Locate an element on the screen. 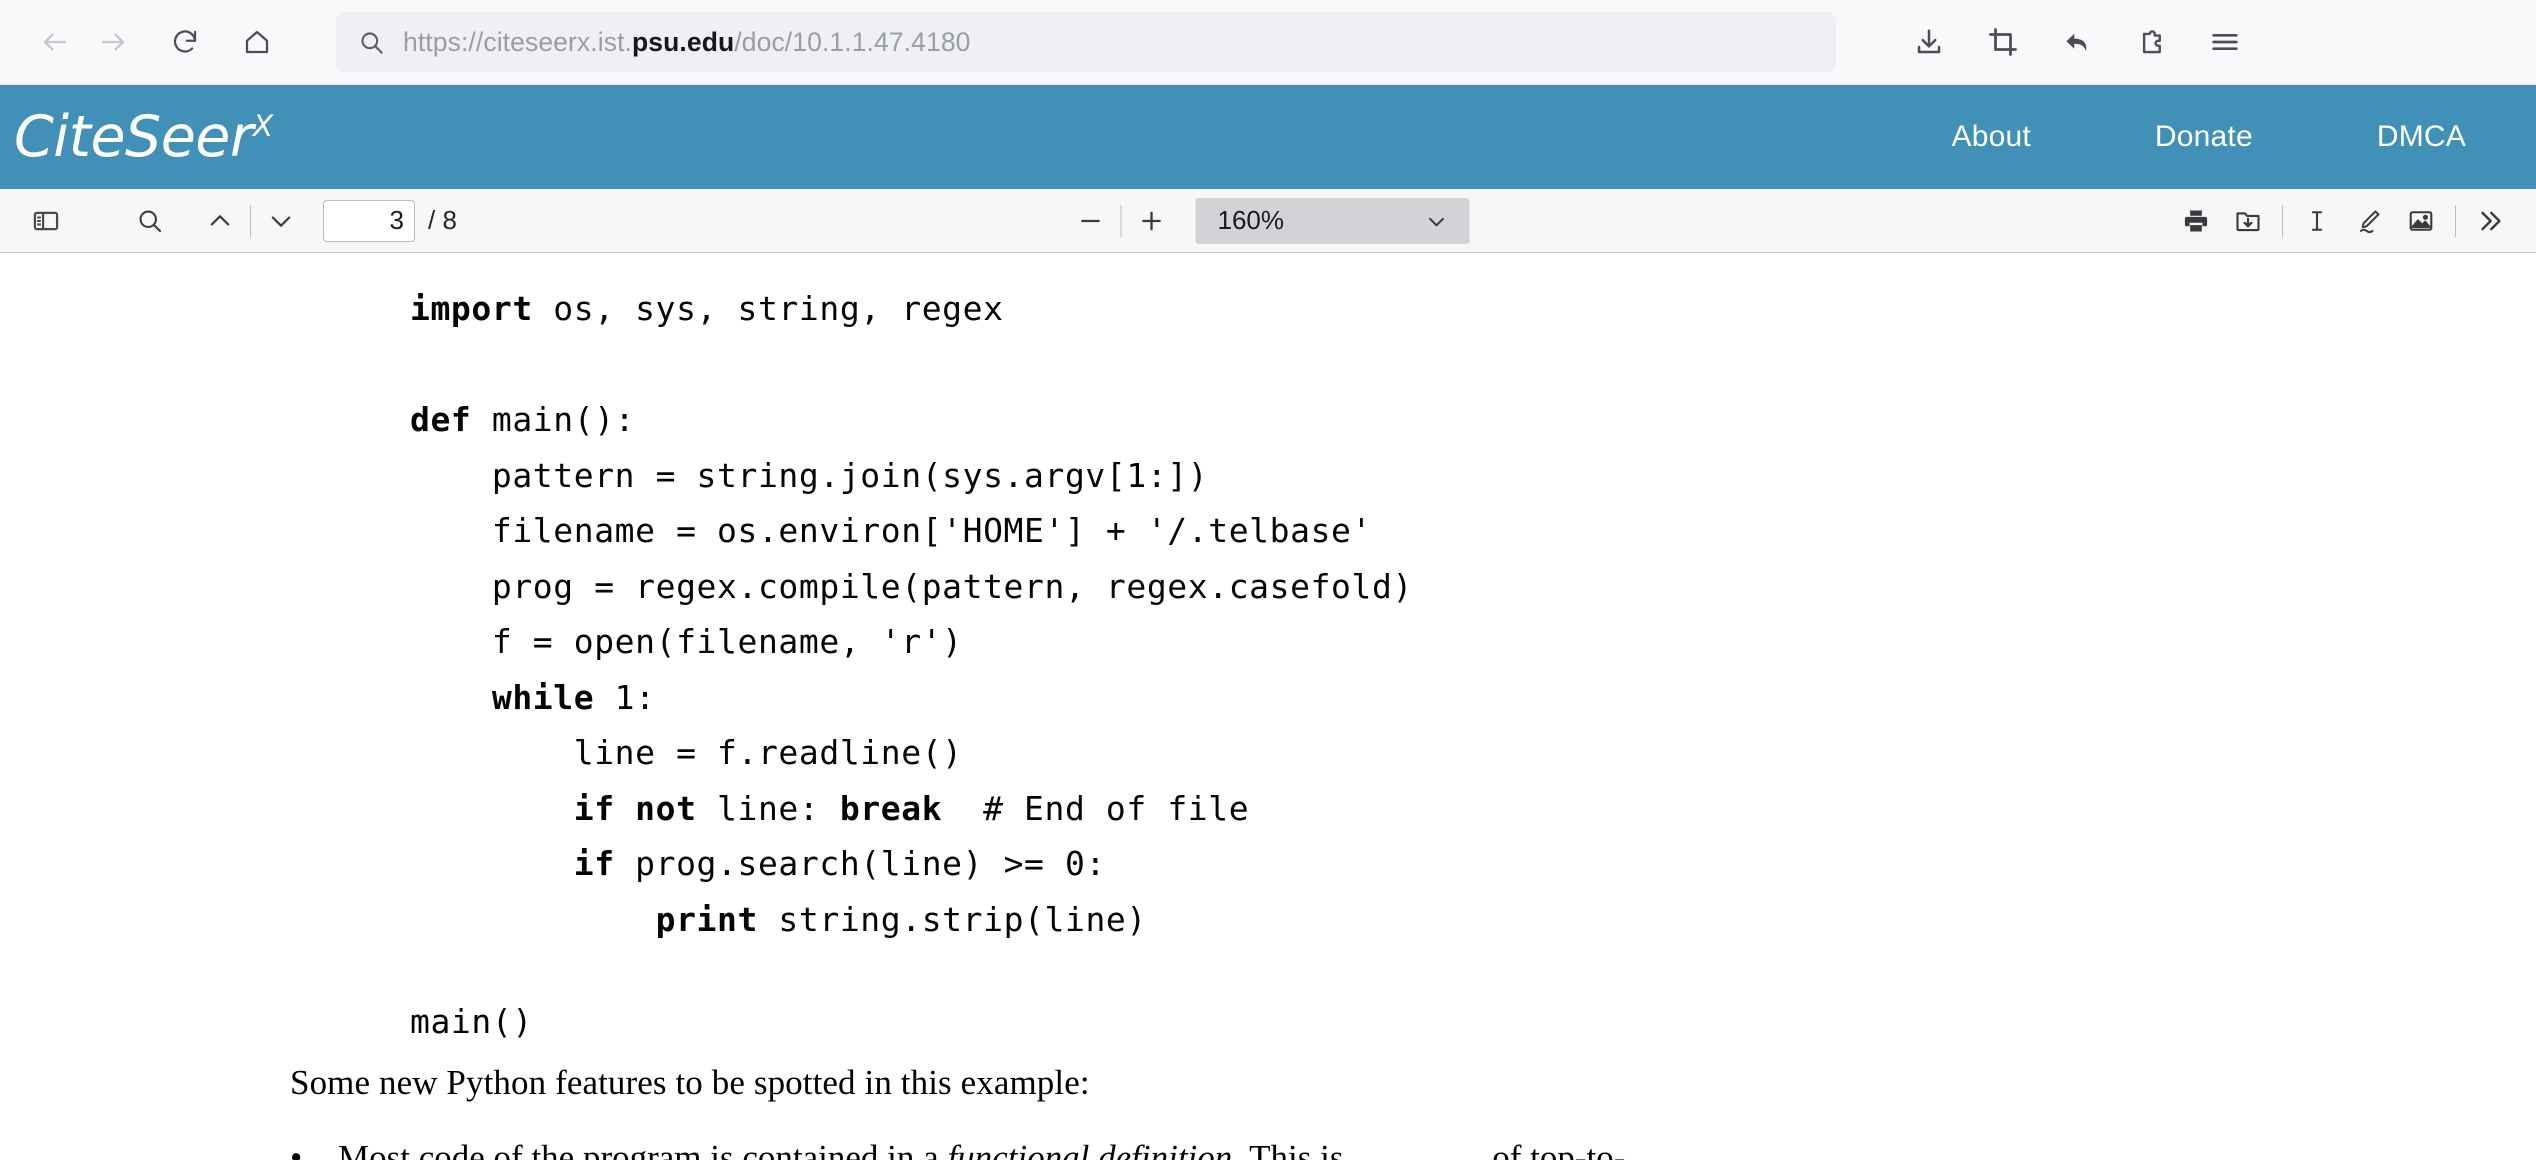 This screenshot has width=2536, height=1160. undo-close-tab-button is located at coordinates (2077, 42).